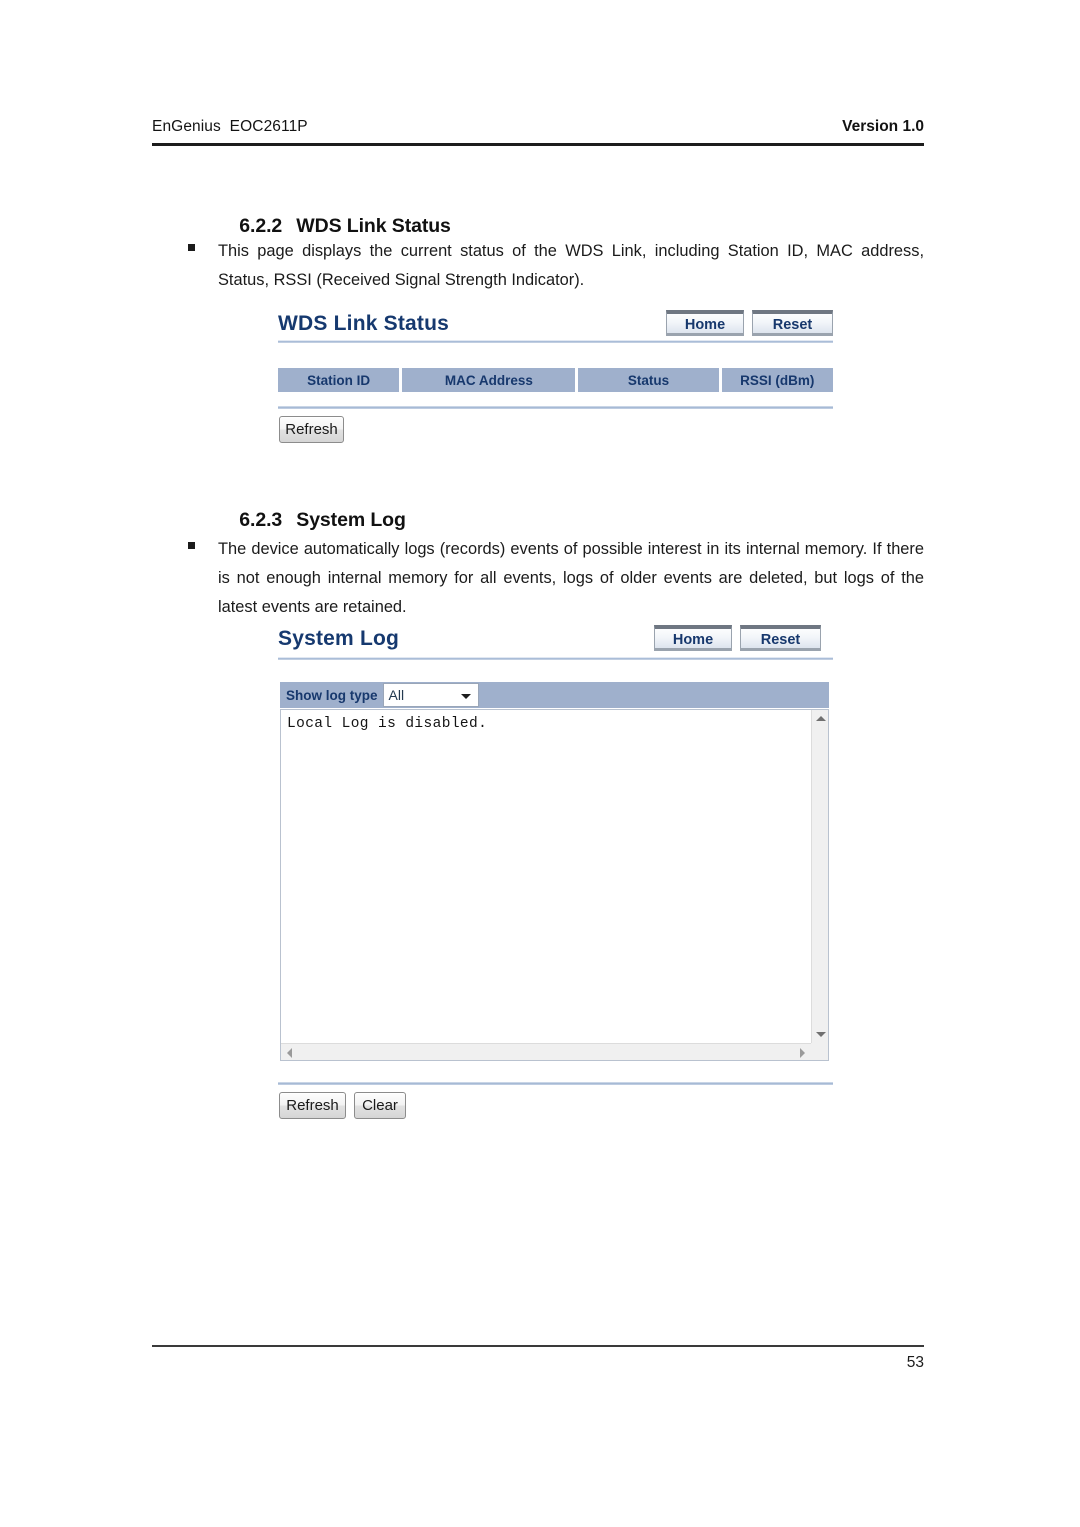 This screenshot has width=1080, height=1527. What do you see at coordinates (792, 322) in the screenshot?
I see `wds-reset-button: Reset` at bounding box center [792, 322].